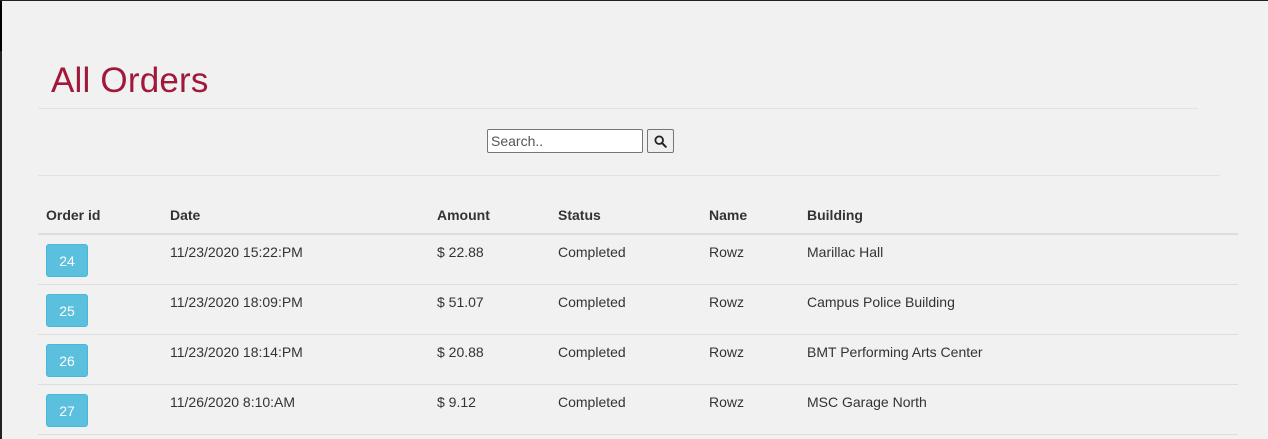 The height and width of the screenshot is (439, 1268). I want to click on page-title: All Orders, so click(130, 80).